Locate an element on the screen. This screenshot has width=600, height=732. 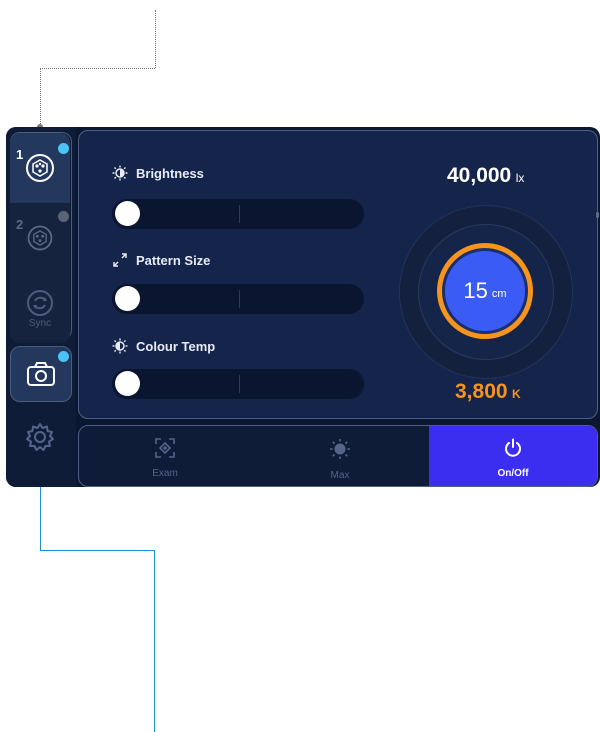
power-icon is located at coordinates (513, 447).